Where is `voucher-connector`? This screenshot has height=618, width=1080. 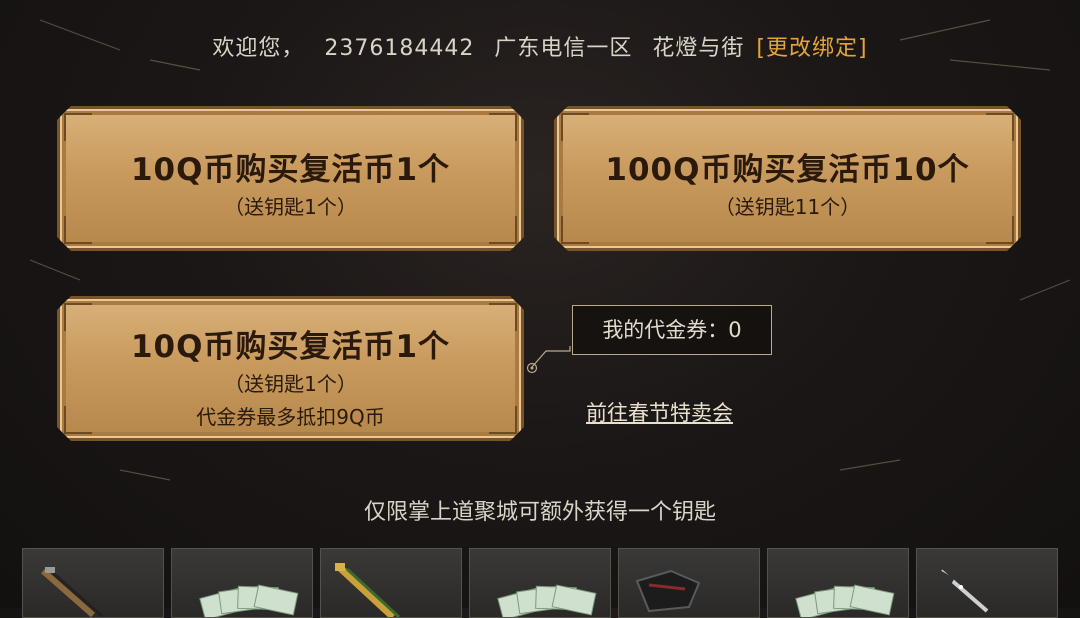 voucher-connector is located at coordinates (548, 360).